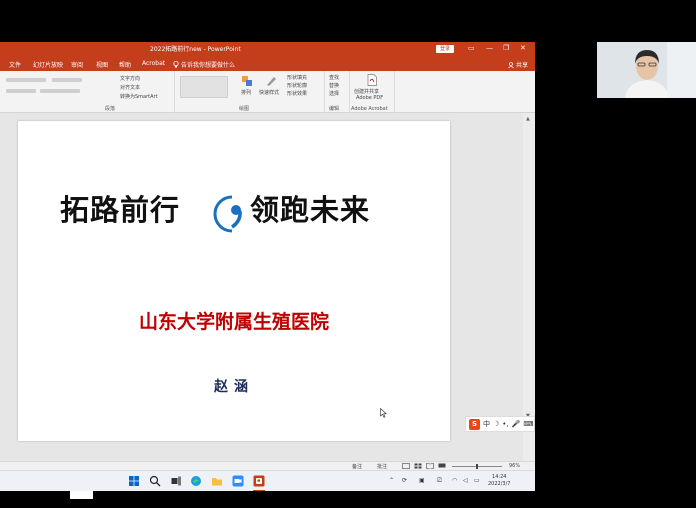 The image size is (696, 508). Describe the element at coordinates (522, 65) in the screenshot. I see `share-label: 共享` at that location.